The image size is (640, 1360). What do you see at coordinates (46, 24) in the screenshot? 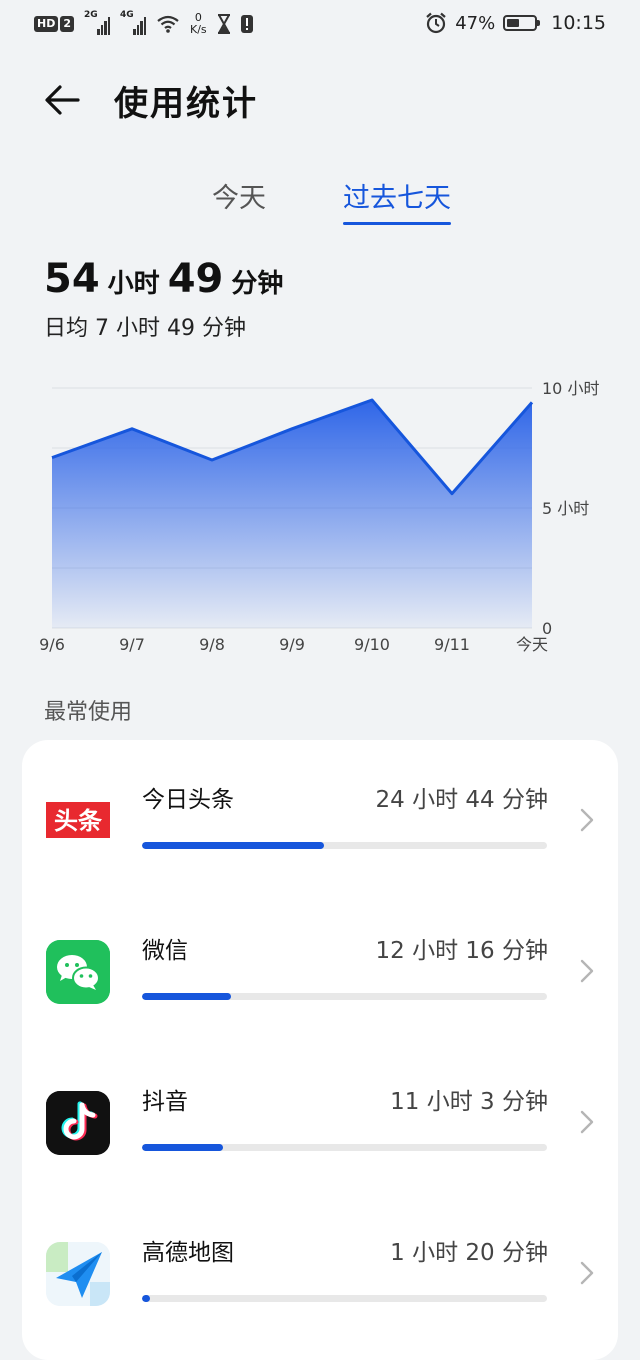
I see `hd-badge: HD` at bounding box center [46, 24].